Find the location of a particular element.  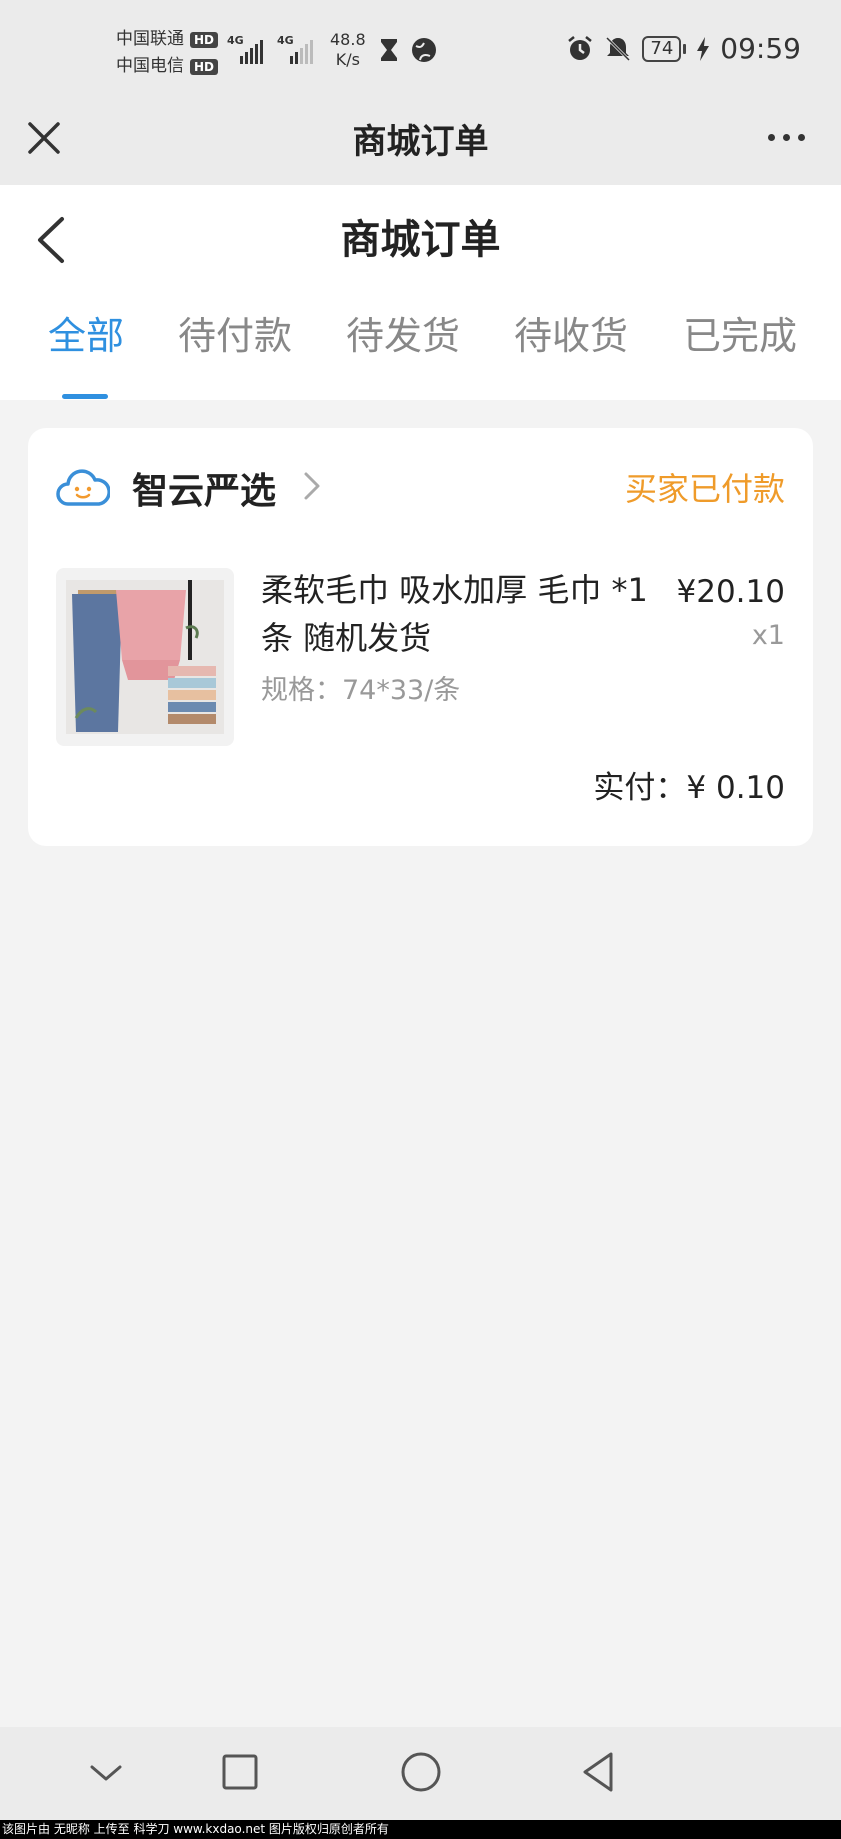

status-bar: 中国联通 HD 中国电信 HD 4G 4G 48.8 K/s 74 09:59 is located at coordinates (420, 50).